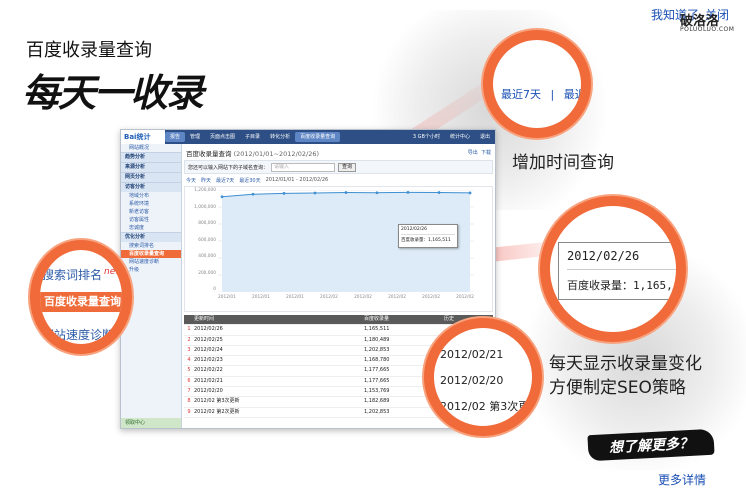  What do you see at coordinates (189, 401) in the screenshot?
I see `table-cell: 8` at bounding box center [189, 401].